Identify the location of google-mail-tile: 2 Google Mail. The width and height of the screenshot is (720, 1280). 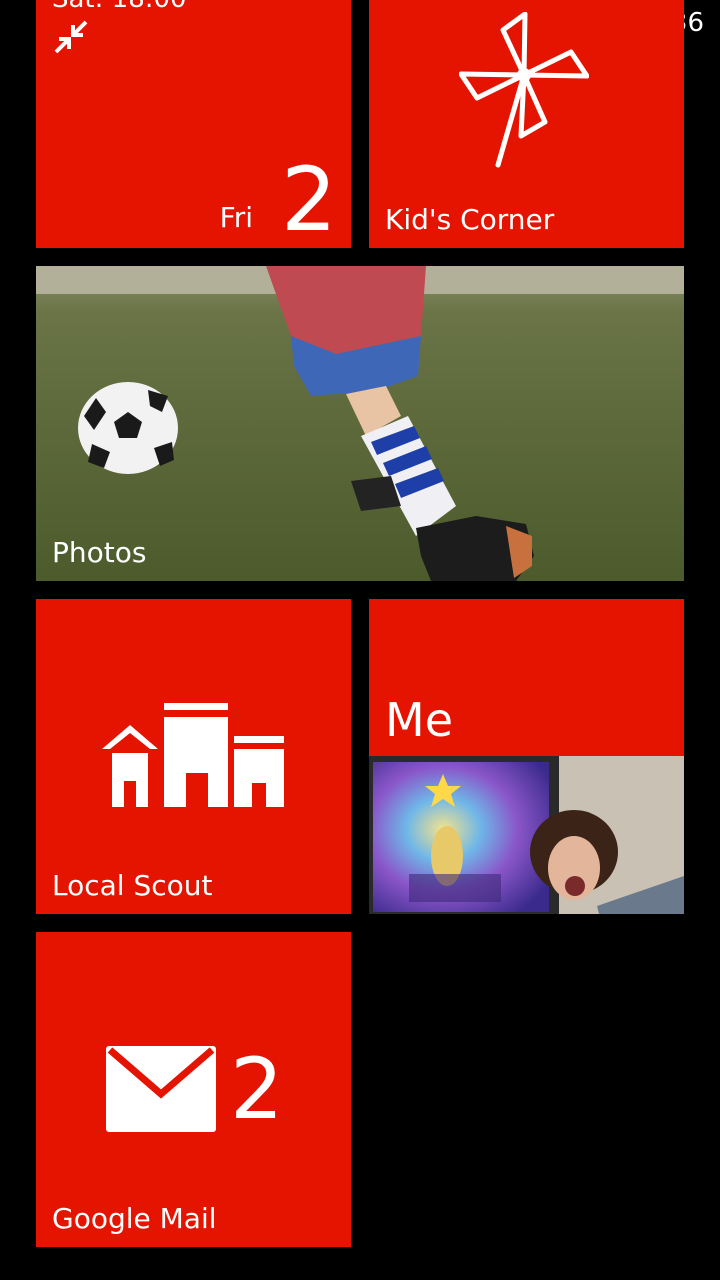
(193, 1089).